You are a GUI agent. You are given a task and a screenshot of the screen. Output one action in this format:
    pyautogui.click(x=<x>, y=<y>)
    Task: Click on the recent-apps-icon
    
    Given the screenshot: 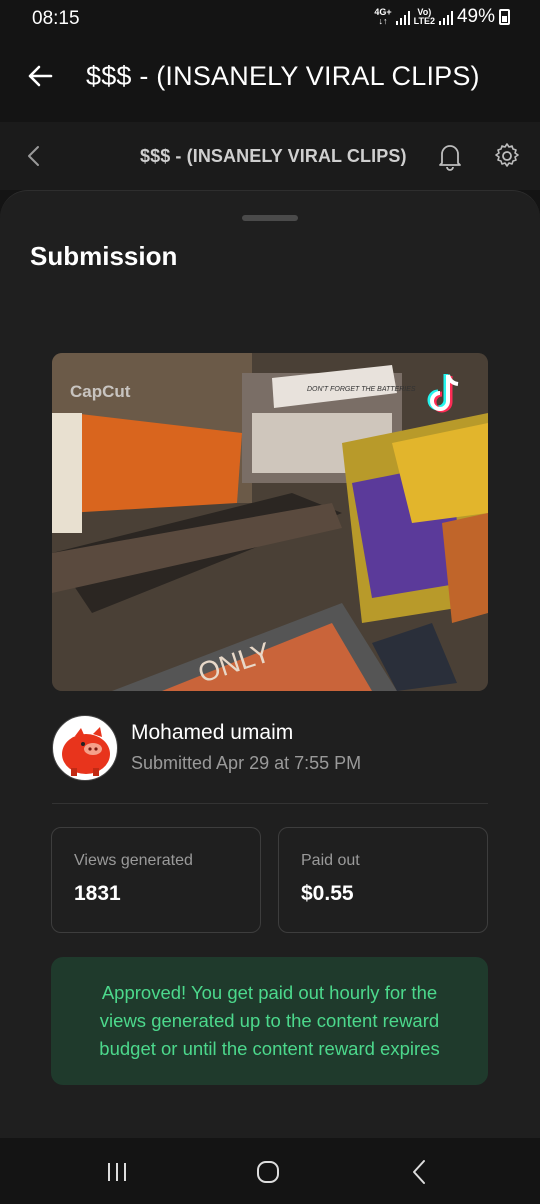 What is the action you would take?
    pyautogui.click(x=117, y=1172)
    